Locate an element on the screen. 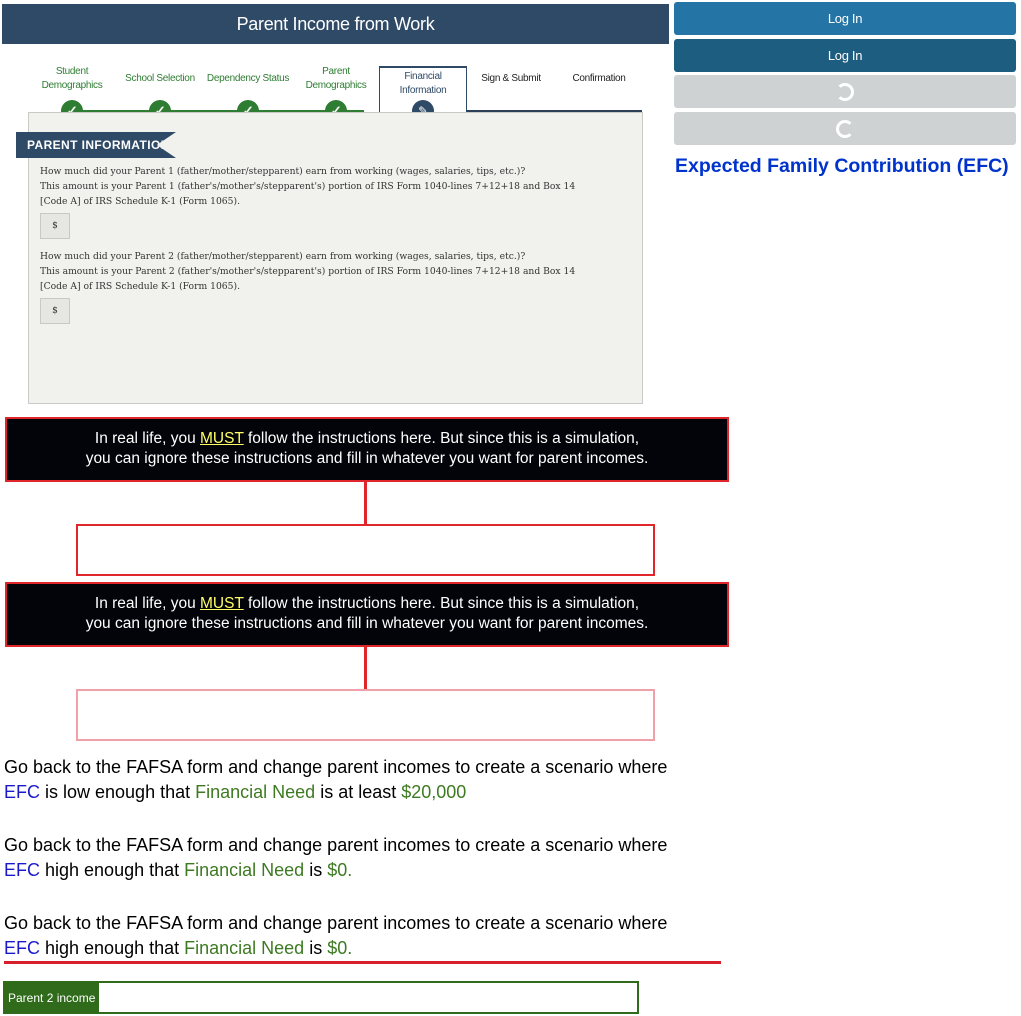  instruction-mid: is low enough that is located at coordinates (118, 791).